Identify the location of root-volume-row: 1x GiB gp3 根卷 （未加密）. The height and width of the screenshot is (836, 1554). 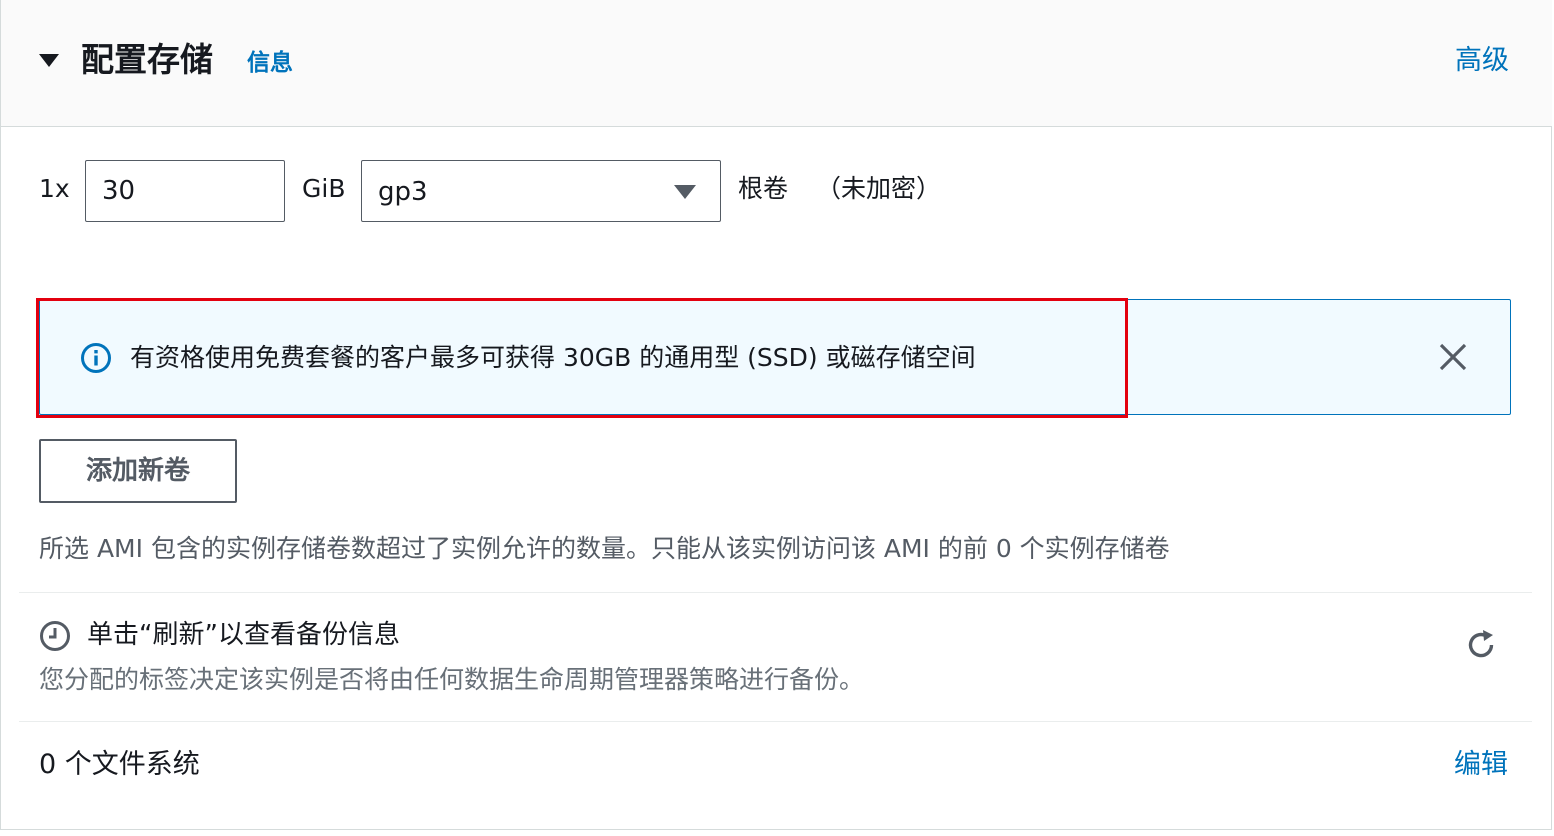
(777, 191).